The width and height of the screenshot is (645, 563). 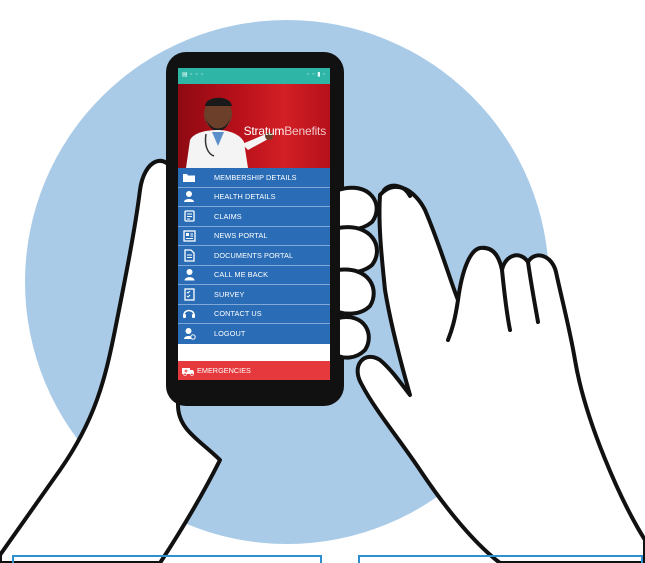 I want to click on status-icons-right: ◦ ◦ ▮ ◦, so click(x=316, y=74).